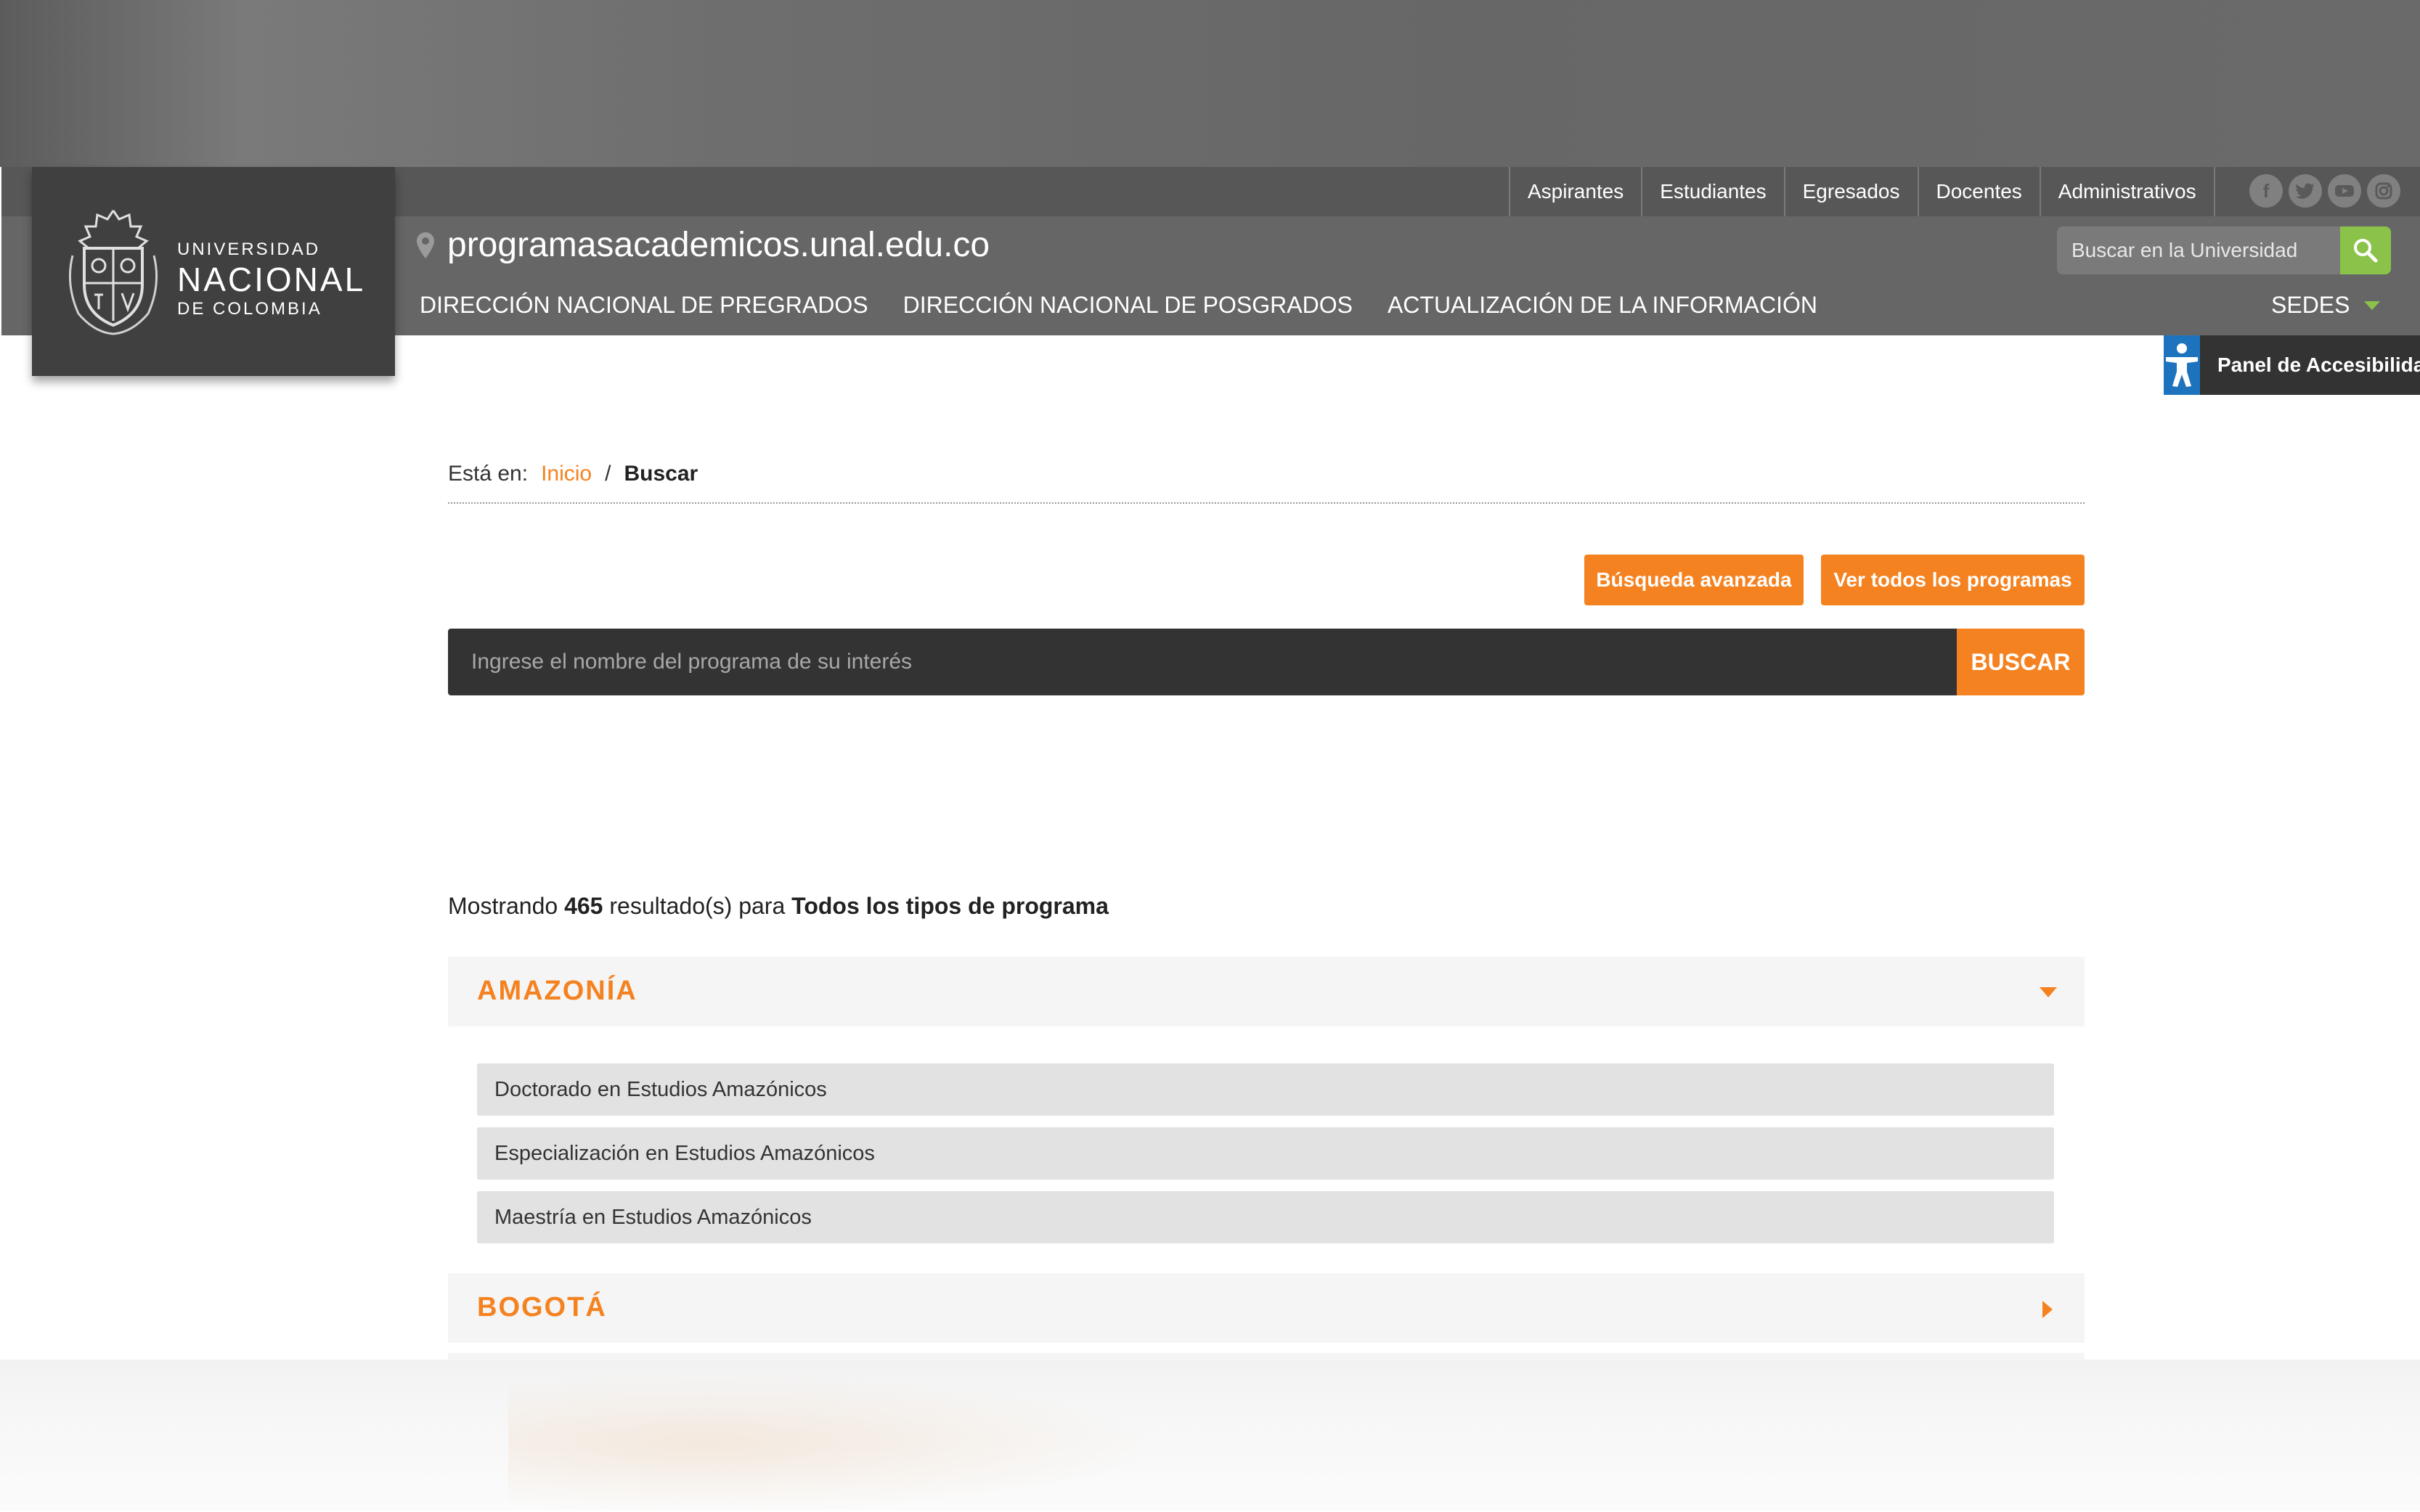 The width and height of the screenshot is (2420, 1512). I want to click on role-link-estudiantes: Estudiantes, so click(1712, 191).